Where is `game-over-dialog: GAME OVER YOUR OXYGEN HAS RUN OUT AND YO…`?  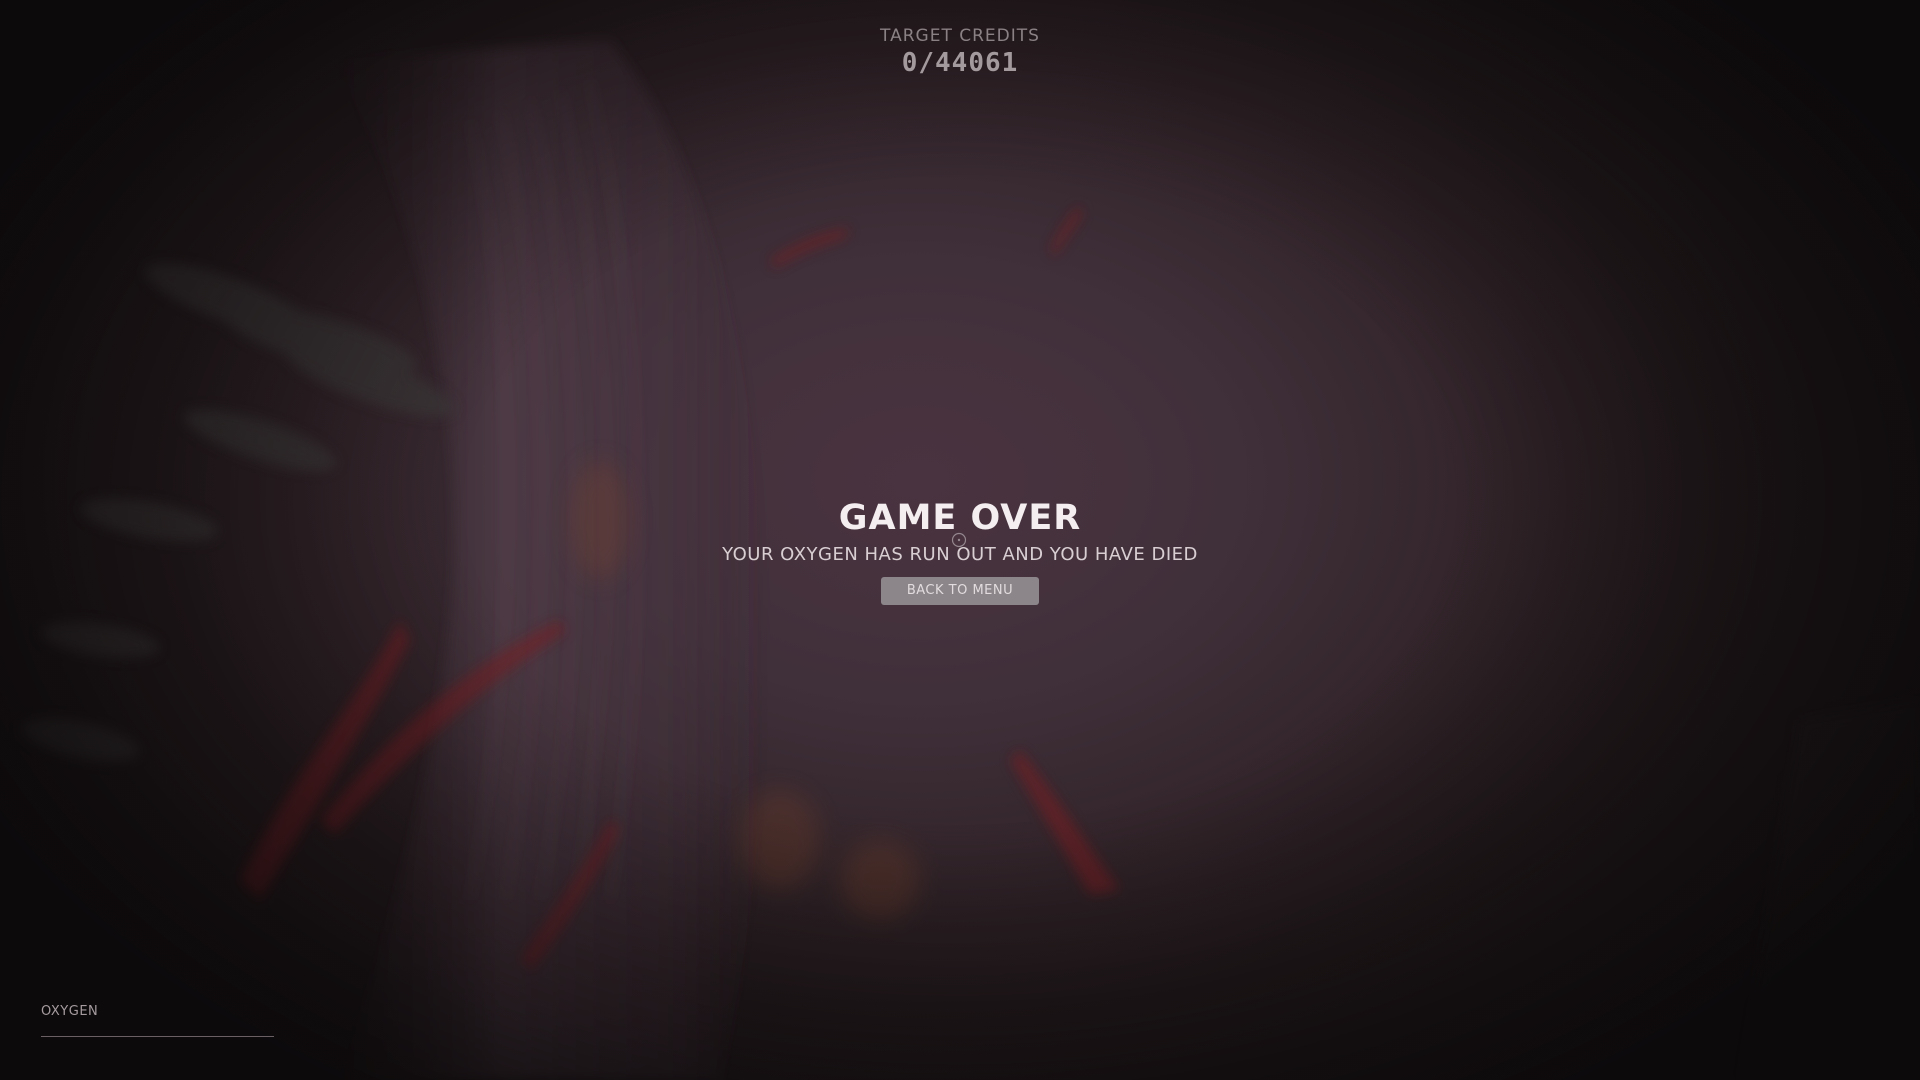 game-over-dialog: GAME OVER YOUR OXYGEN HAS RUN OUT AND YO… is located at coordinates (960, 549).